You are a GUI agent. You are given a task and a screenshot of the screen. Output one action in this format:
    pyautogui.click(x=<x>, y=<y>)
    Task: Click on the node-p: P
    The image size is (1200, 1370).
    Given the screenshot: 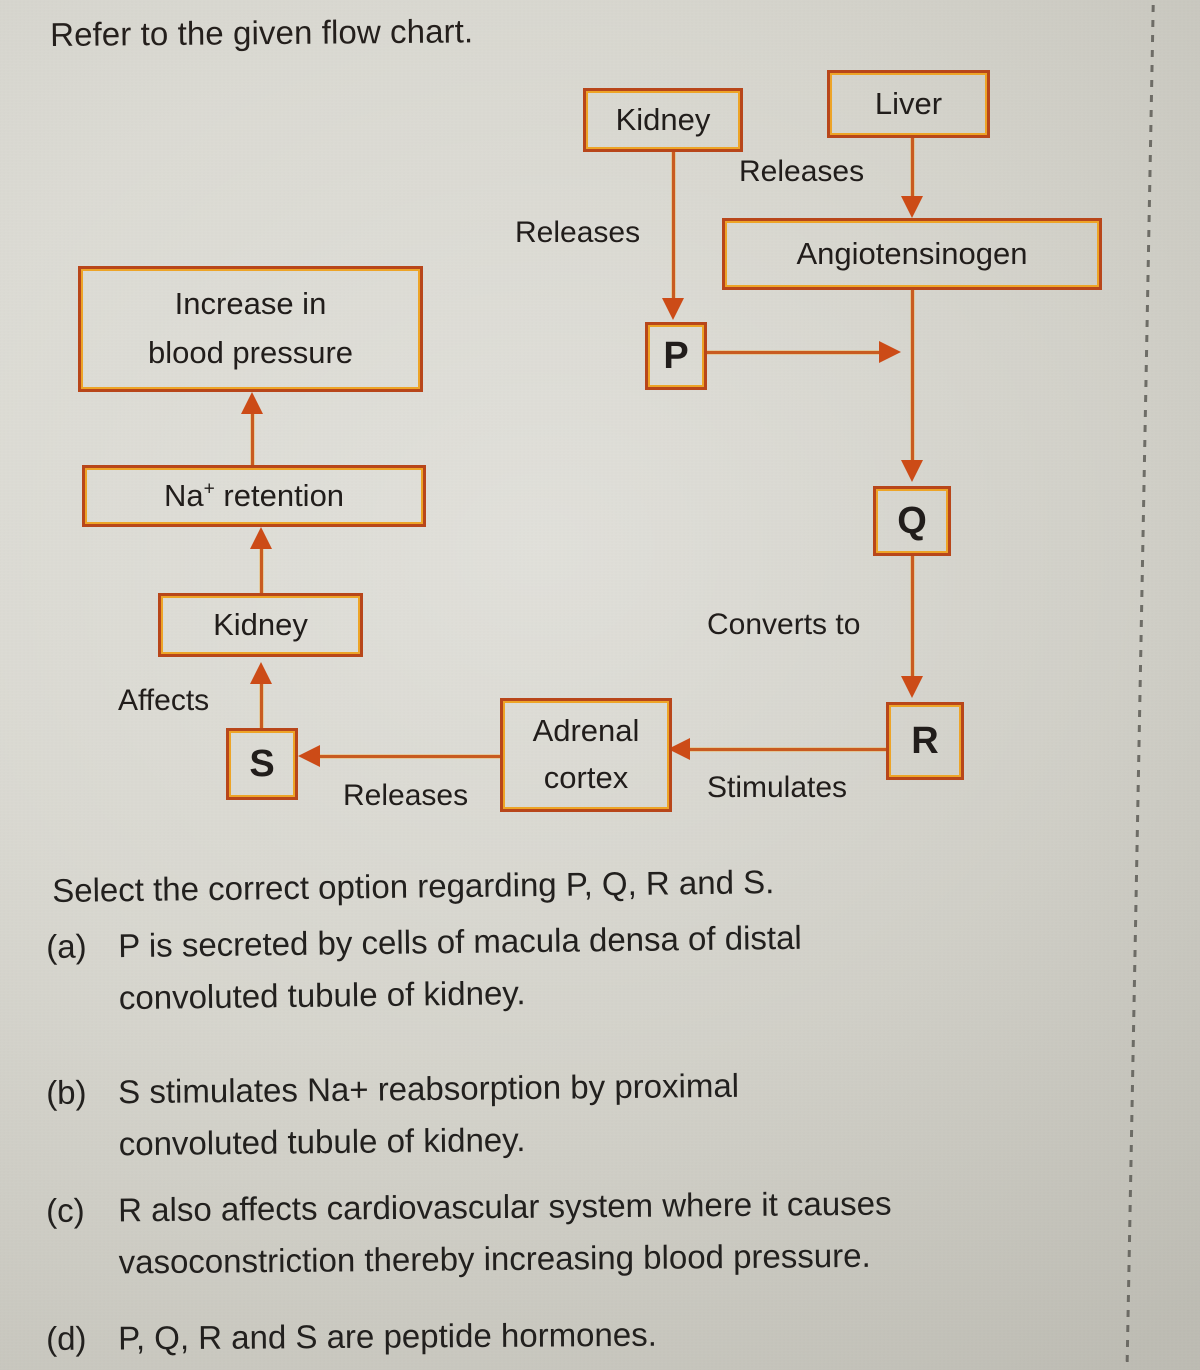 What is the action you would take?
    pyautogui.click(x=676, y=356)
    